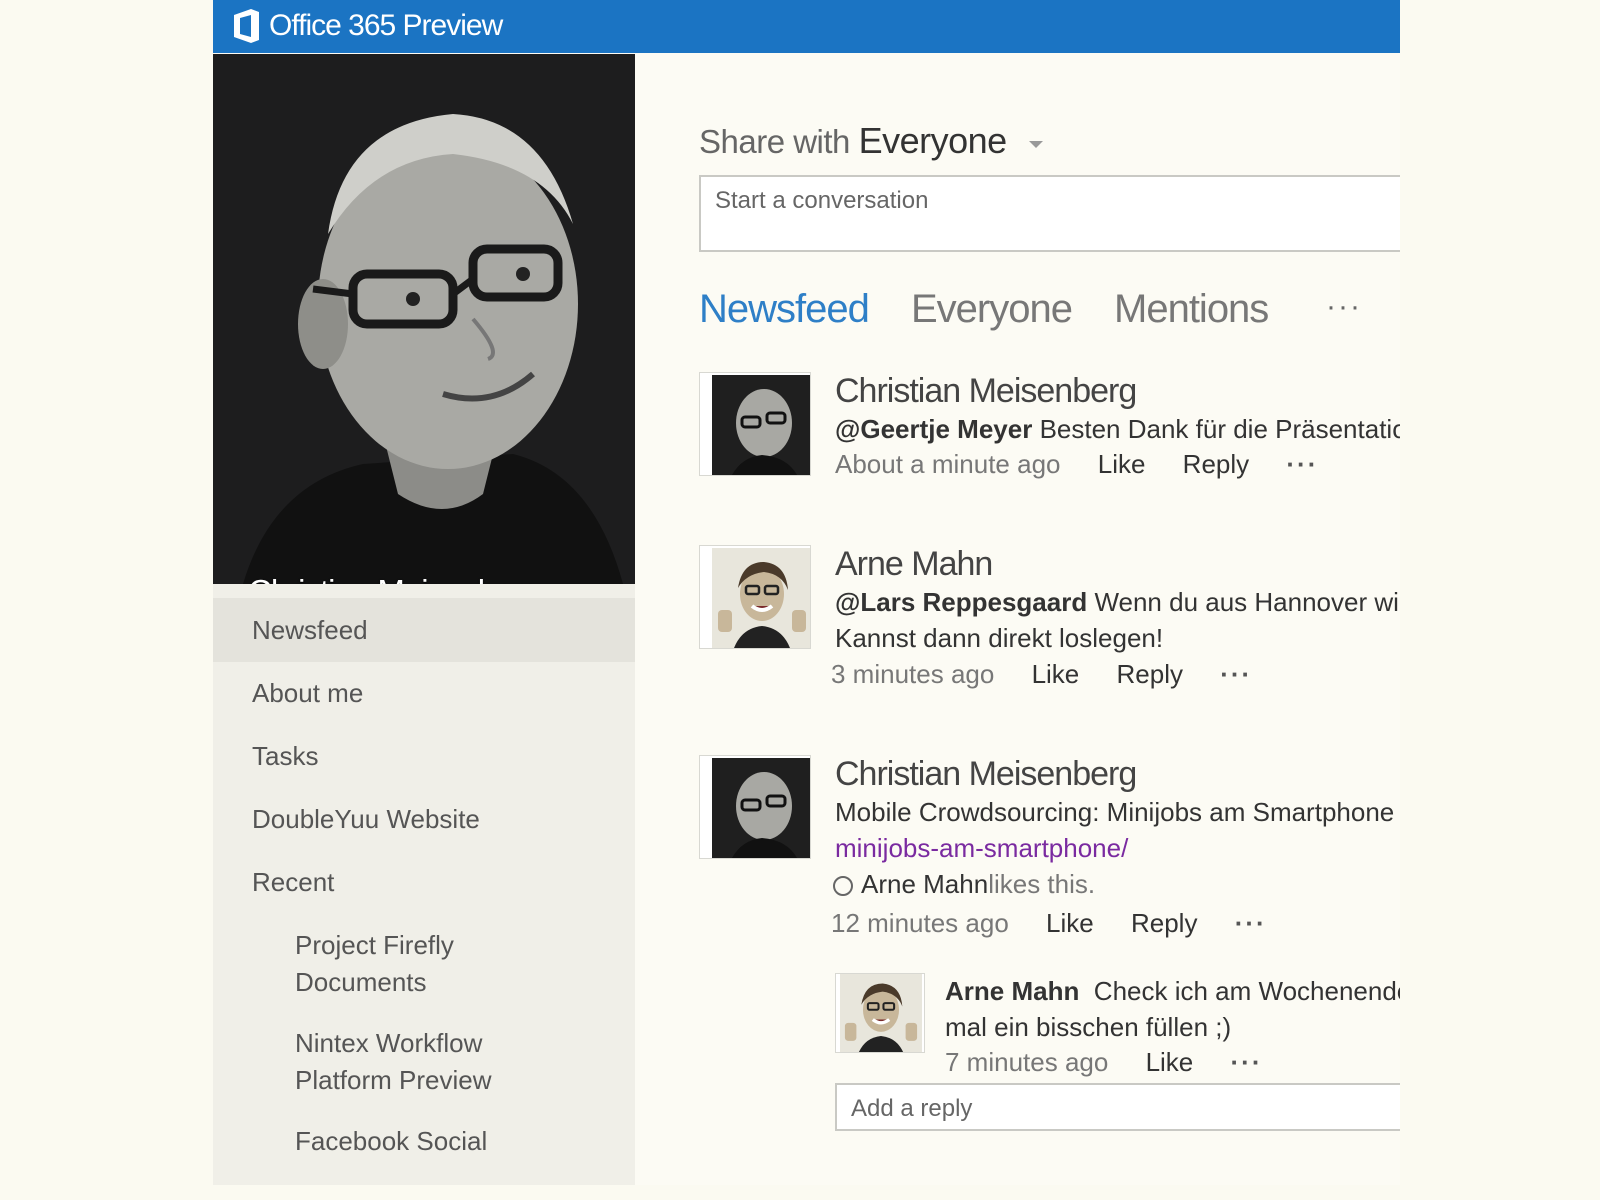 The height and width of the screenshot is (1200, 1600). Describe the element at coordinates (1027, 1062) in the screenshot. I see `comment-timestamp: 7 minutes ago` at that location.